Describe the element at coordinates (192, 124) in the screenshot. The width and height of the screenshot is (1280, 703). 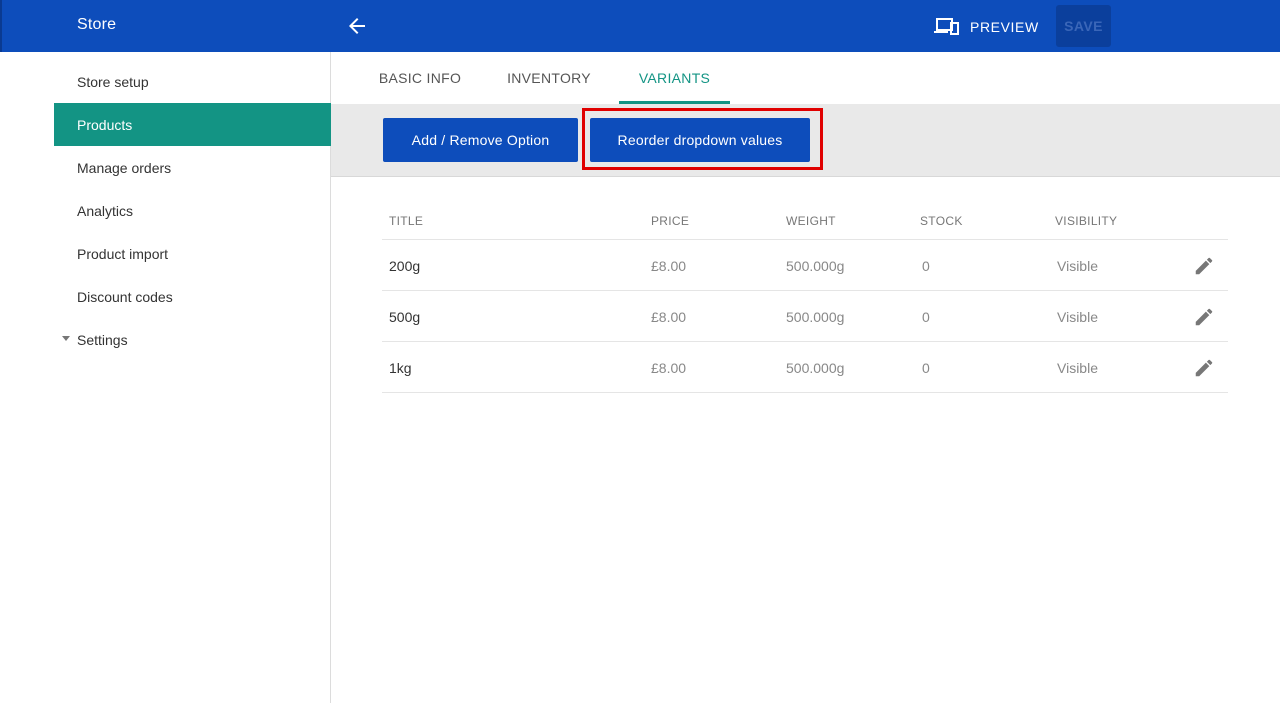
I see `sidebar-item-products: Products` at that location.